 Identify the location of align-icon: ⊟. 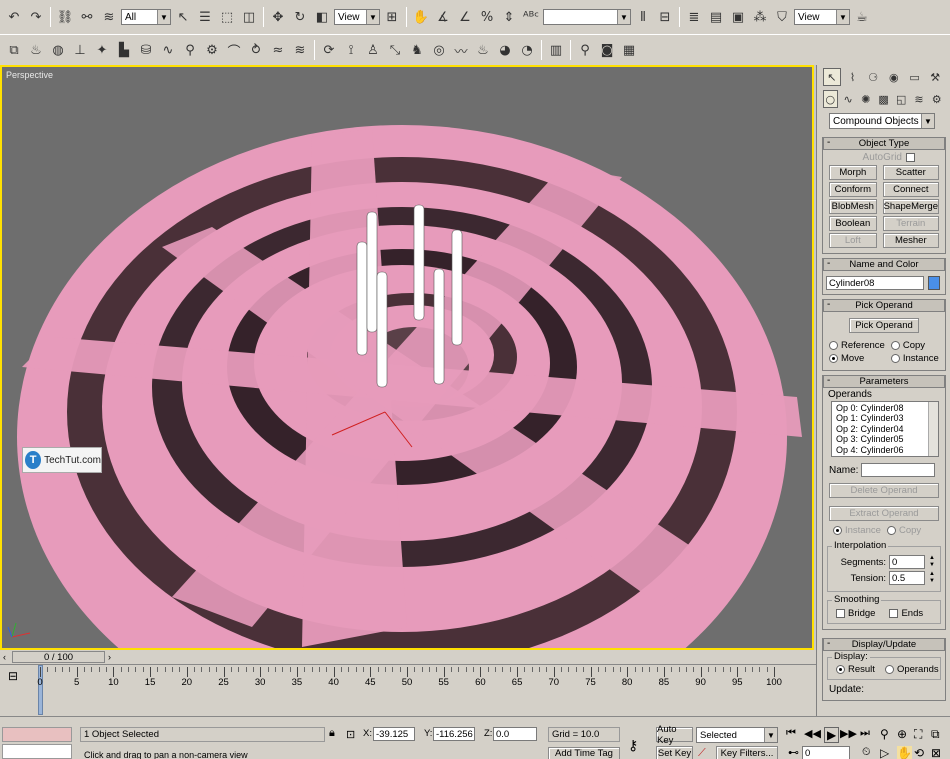
(665, 17).